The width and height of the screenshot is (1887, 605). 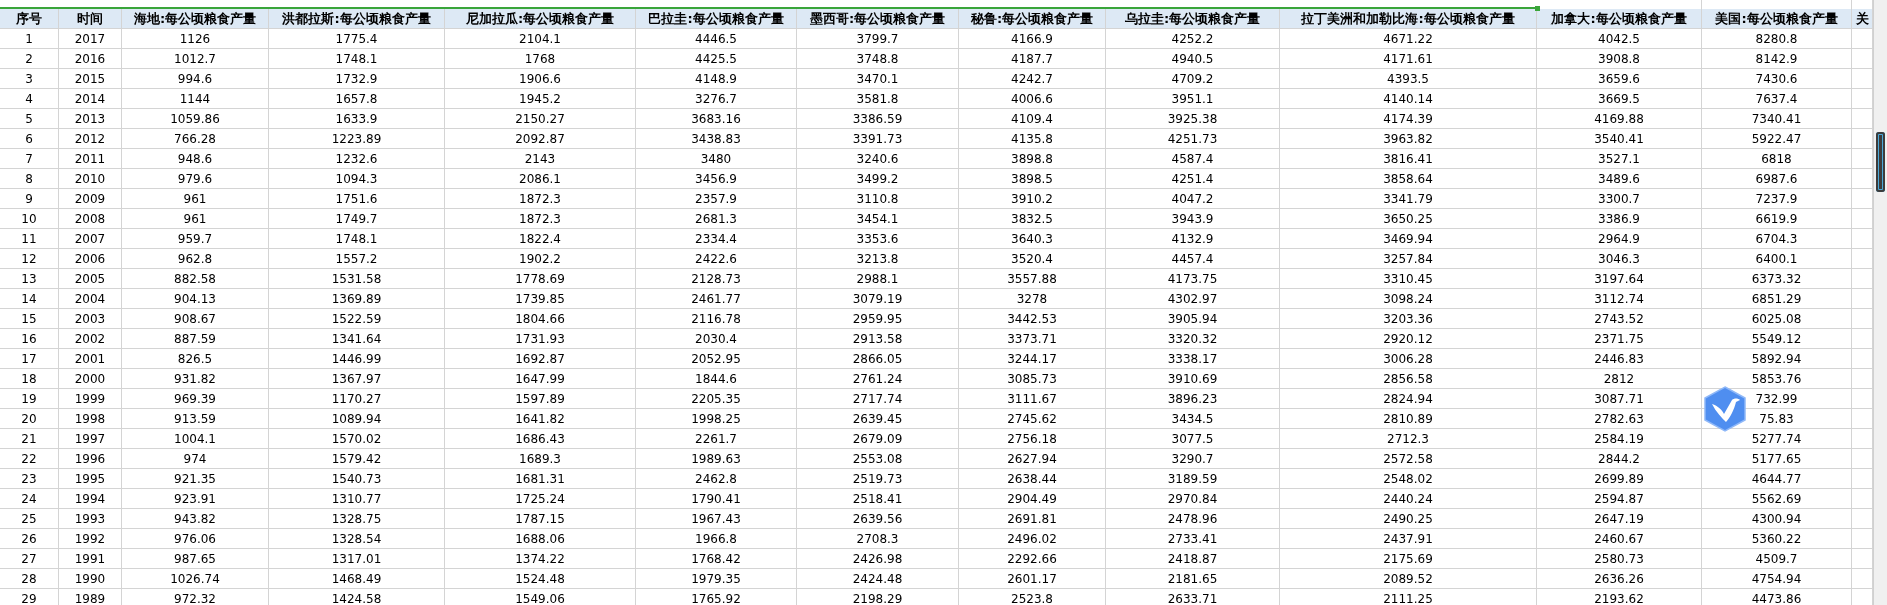 What do you see at coordinates (540, 519) in the screenshot?
I see `table-cell: 1787.15` at bounding box center [540, 519].